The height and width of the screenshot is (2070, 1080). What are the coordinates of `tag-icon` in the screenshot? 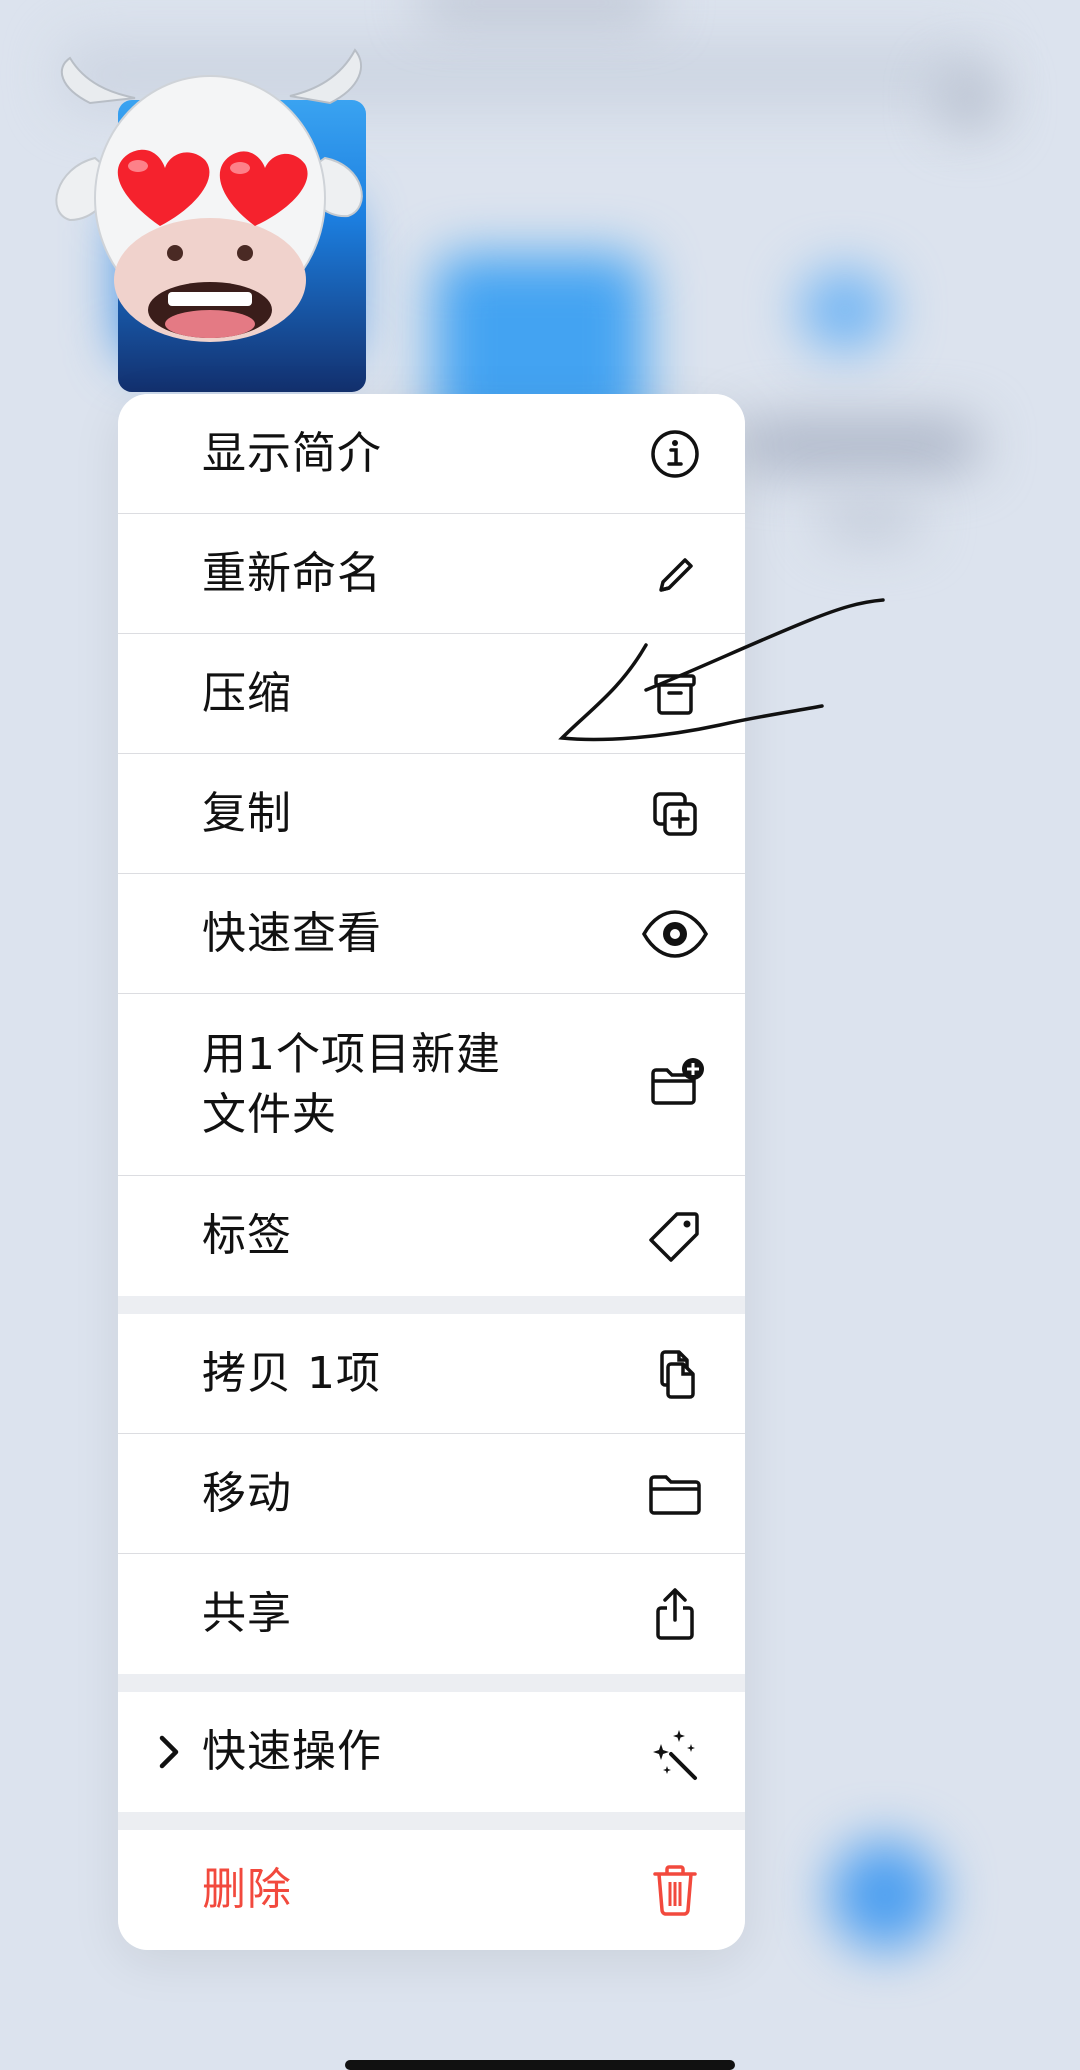 It's located at (675, 1236).